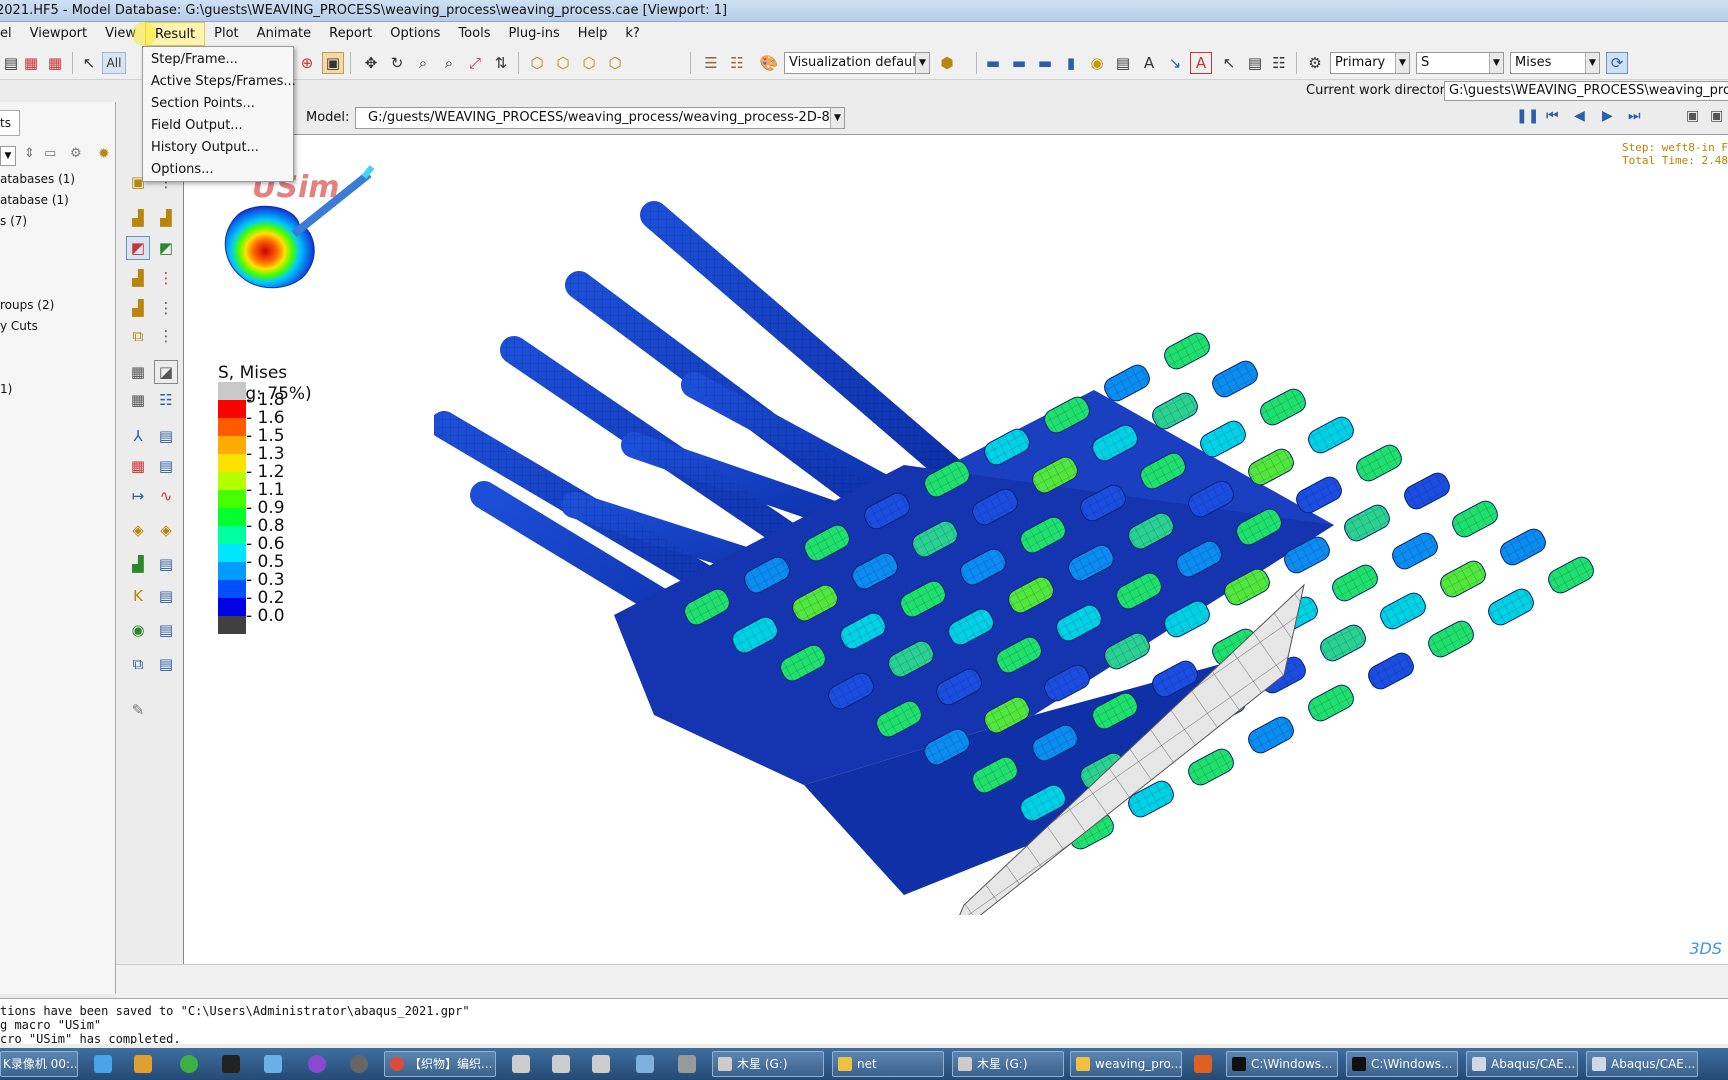  I want to click on left-view-icon: ⬡, so click(615, 63).